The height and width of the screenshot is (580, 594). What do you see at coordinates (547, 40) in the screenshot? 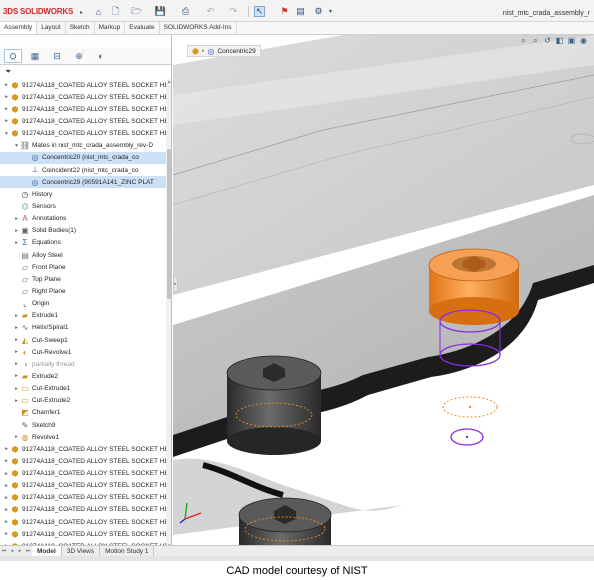
I see `previous-view-icon: ↺` at bounding box center [547, 40].